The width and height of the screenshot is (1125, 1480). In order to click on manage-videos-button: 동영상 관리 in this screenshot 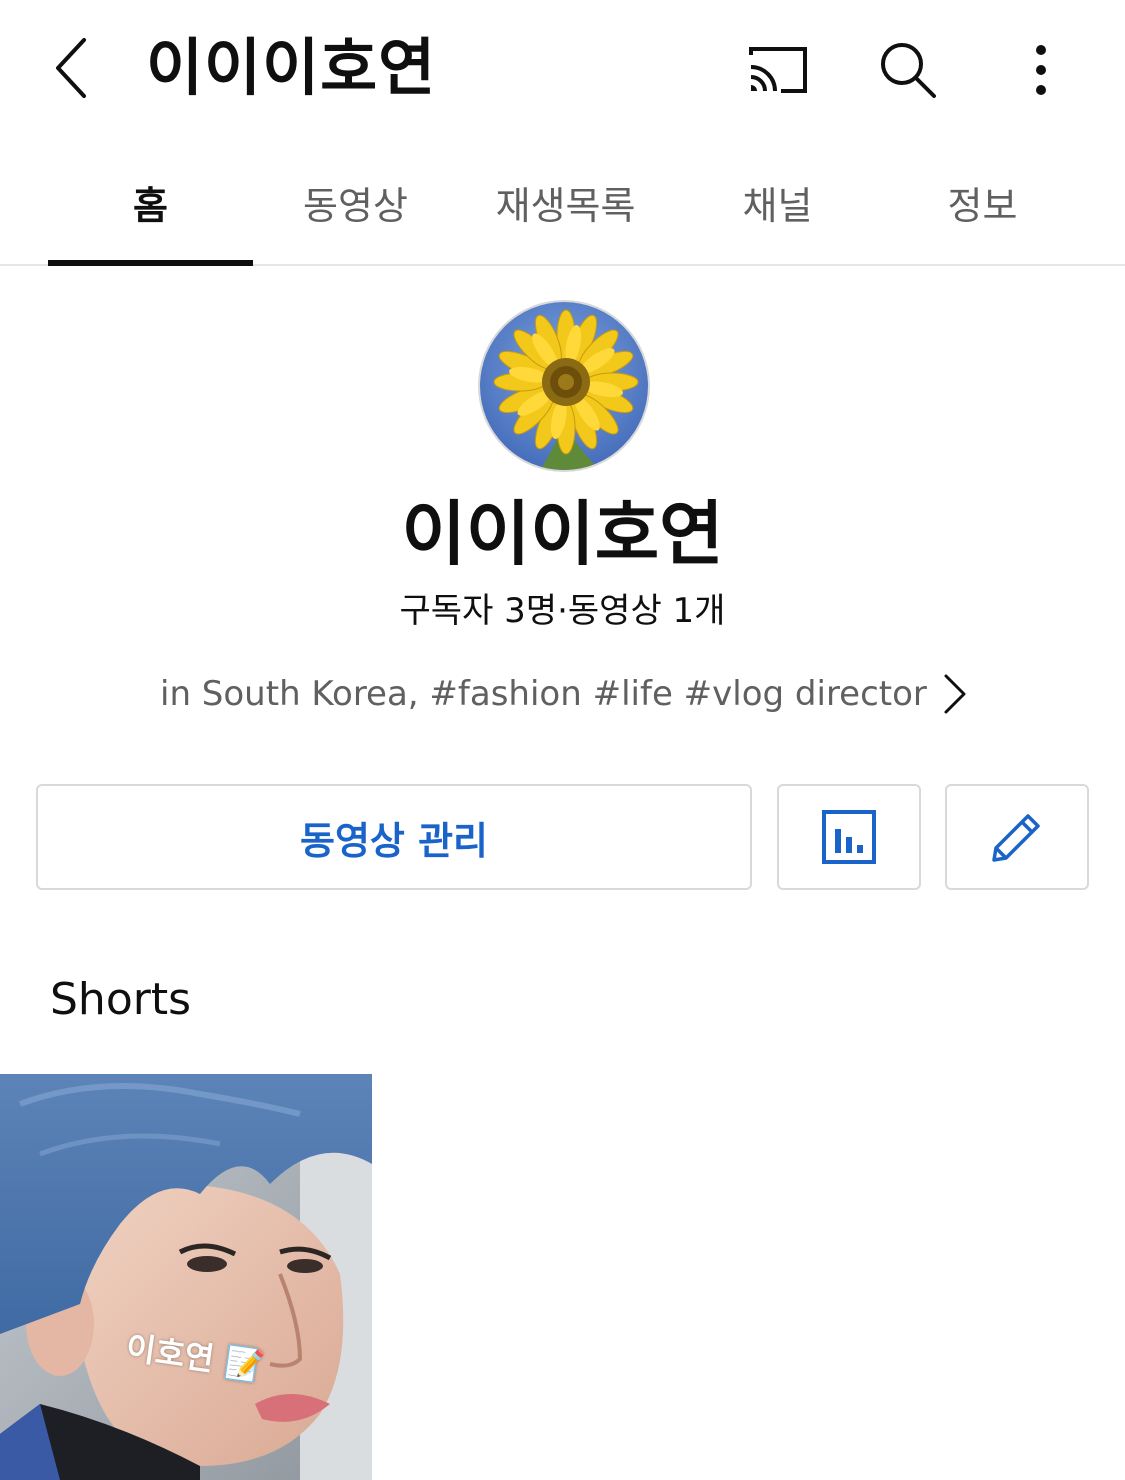, I will do `click(394, 837)`.